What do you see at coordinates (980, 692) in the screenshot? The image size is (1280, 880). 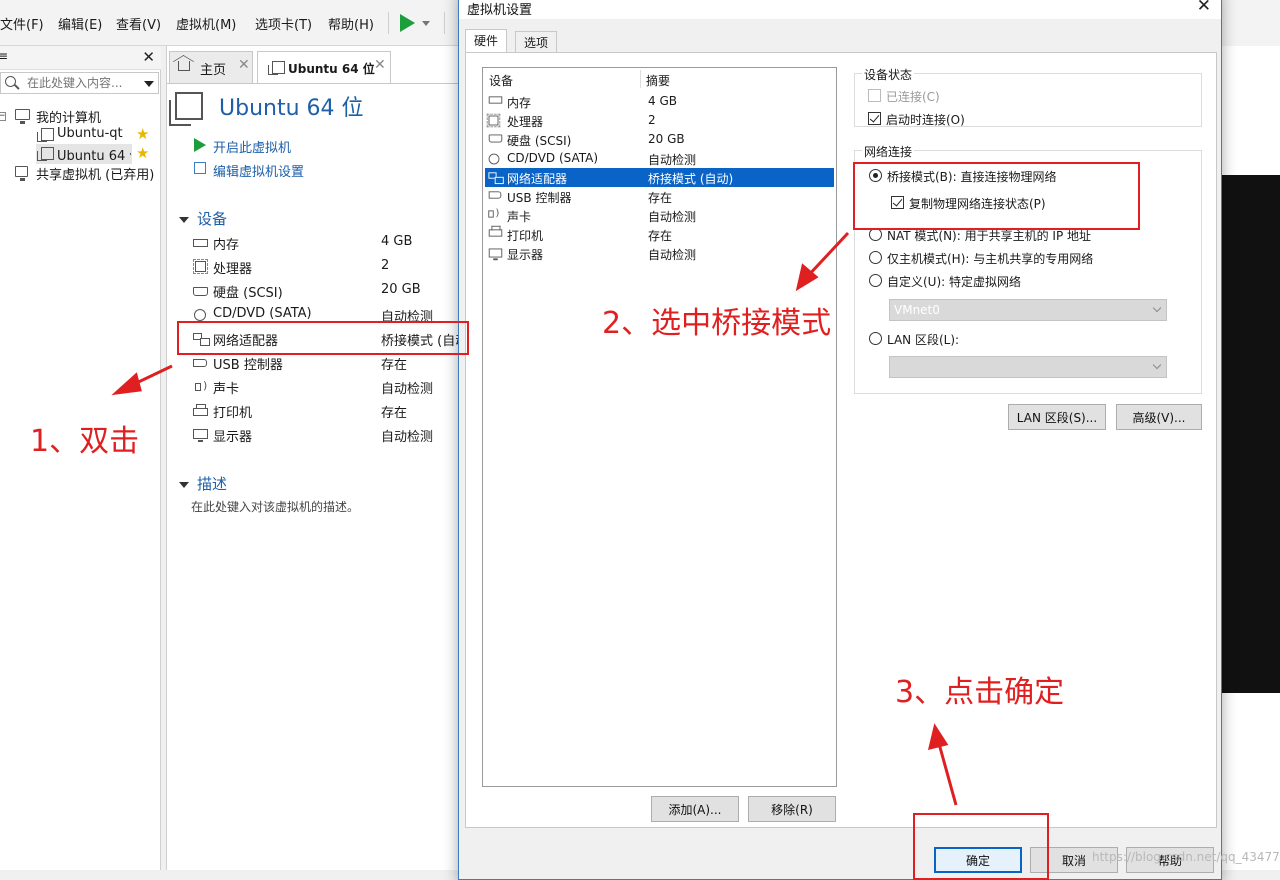 I see `annotation-step3: 3、点击确定` at bounding box center [980, 692].